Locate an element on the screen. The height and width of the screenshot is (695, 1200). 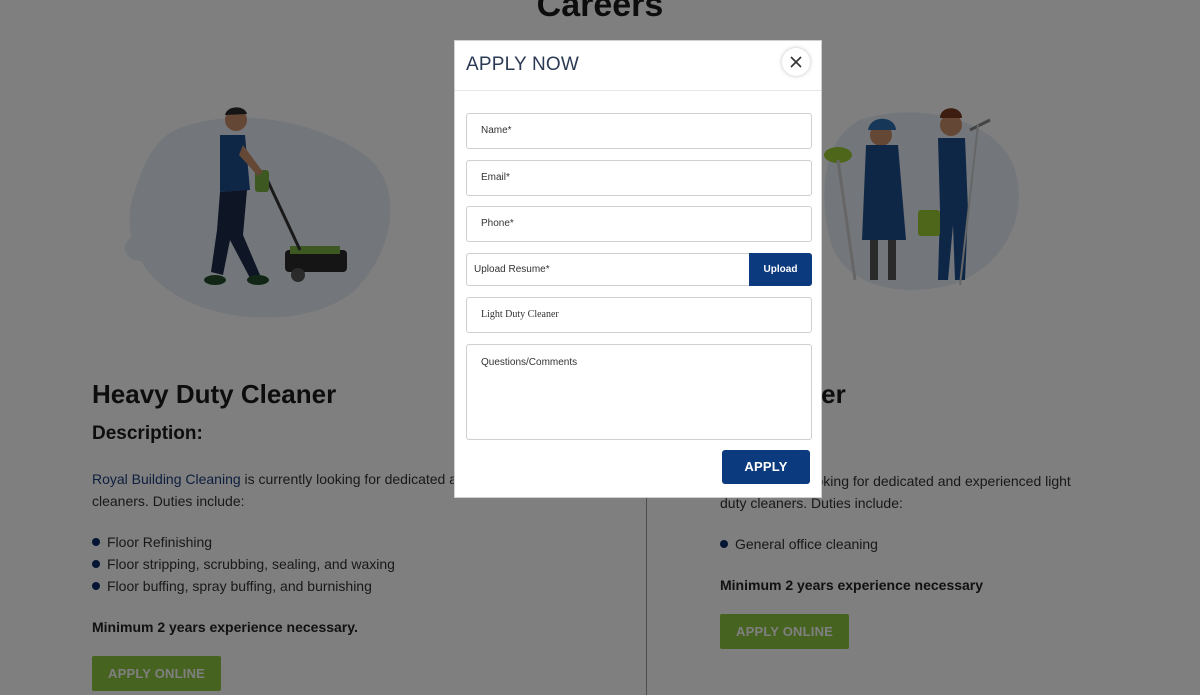
phone-field: Phone* is located at coordinates (639, 224).